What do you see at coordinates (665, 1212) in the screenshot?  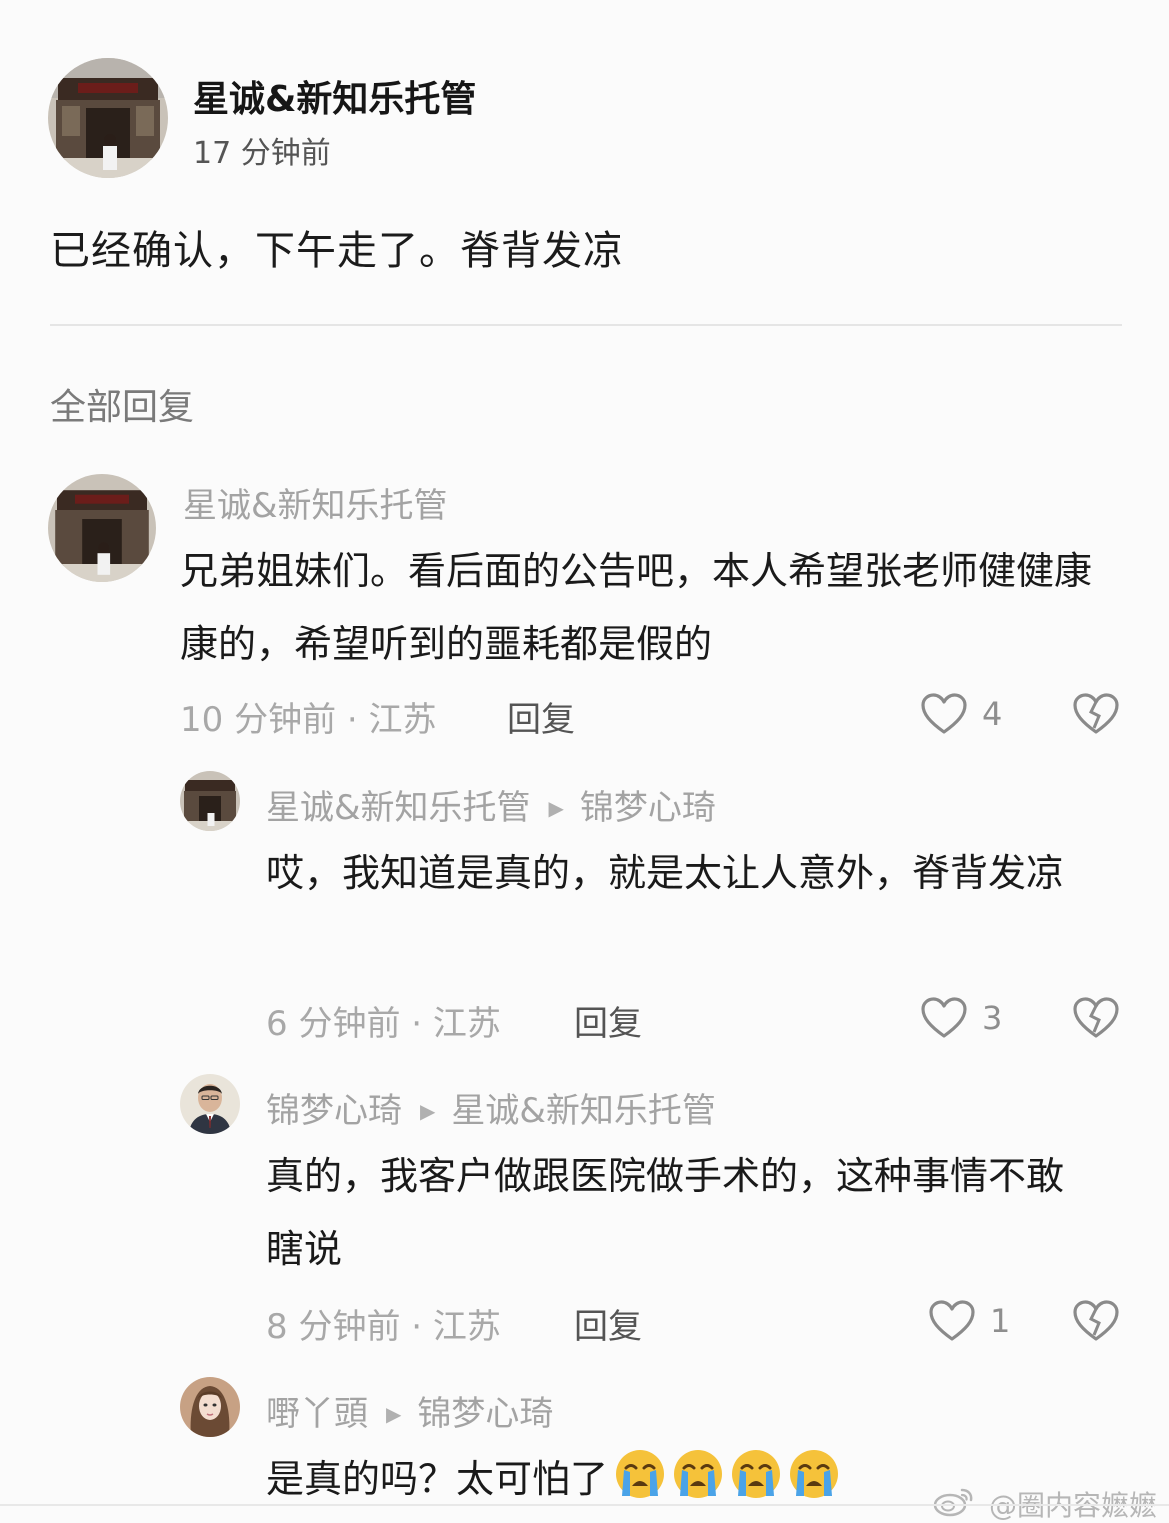 I see `comment-body-text: 真的，我客户做跟医院做手术的，这种事情不敢瞎说` at bounding box center [665, 1212].